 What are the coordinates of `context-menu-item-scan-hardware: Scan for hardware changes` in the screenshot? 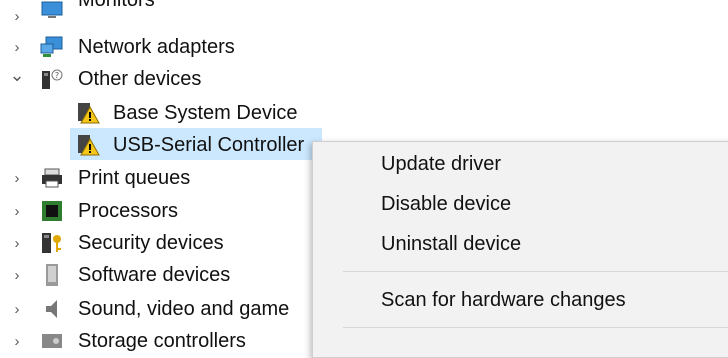 It's located at (522, 300).